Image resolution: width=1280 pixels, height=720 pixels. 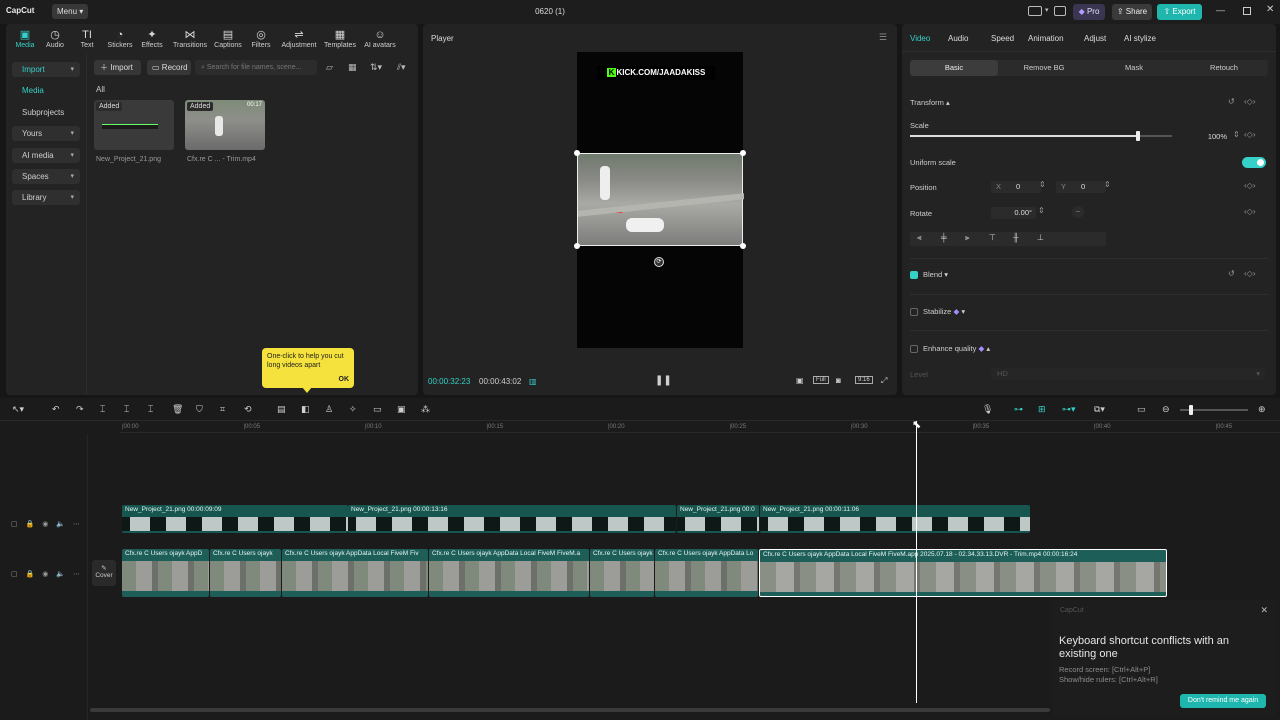 What do you see at coordinates (46, 69) in the screenshot?
I see `sidebar-import: Import ▾` at bounding box center [46, 69].